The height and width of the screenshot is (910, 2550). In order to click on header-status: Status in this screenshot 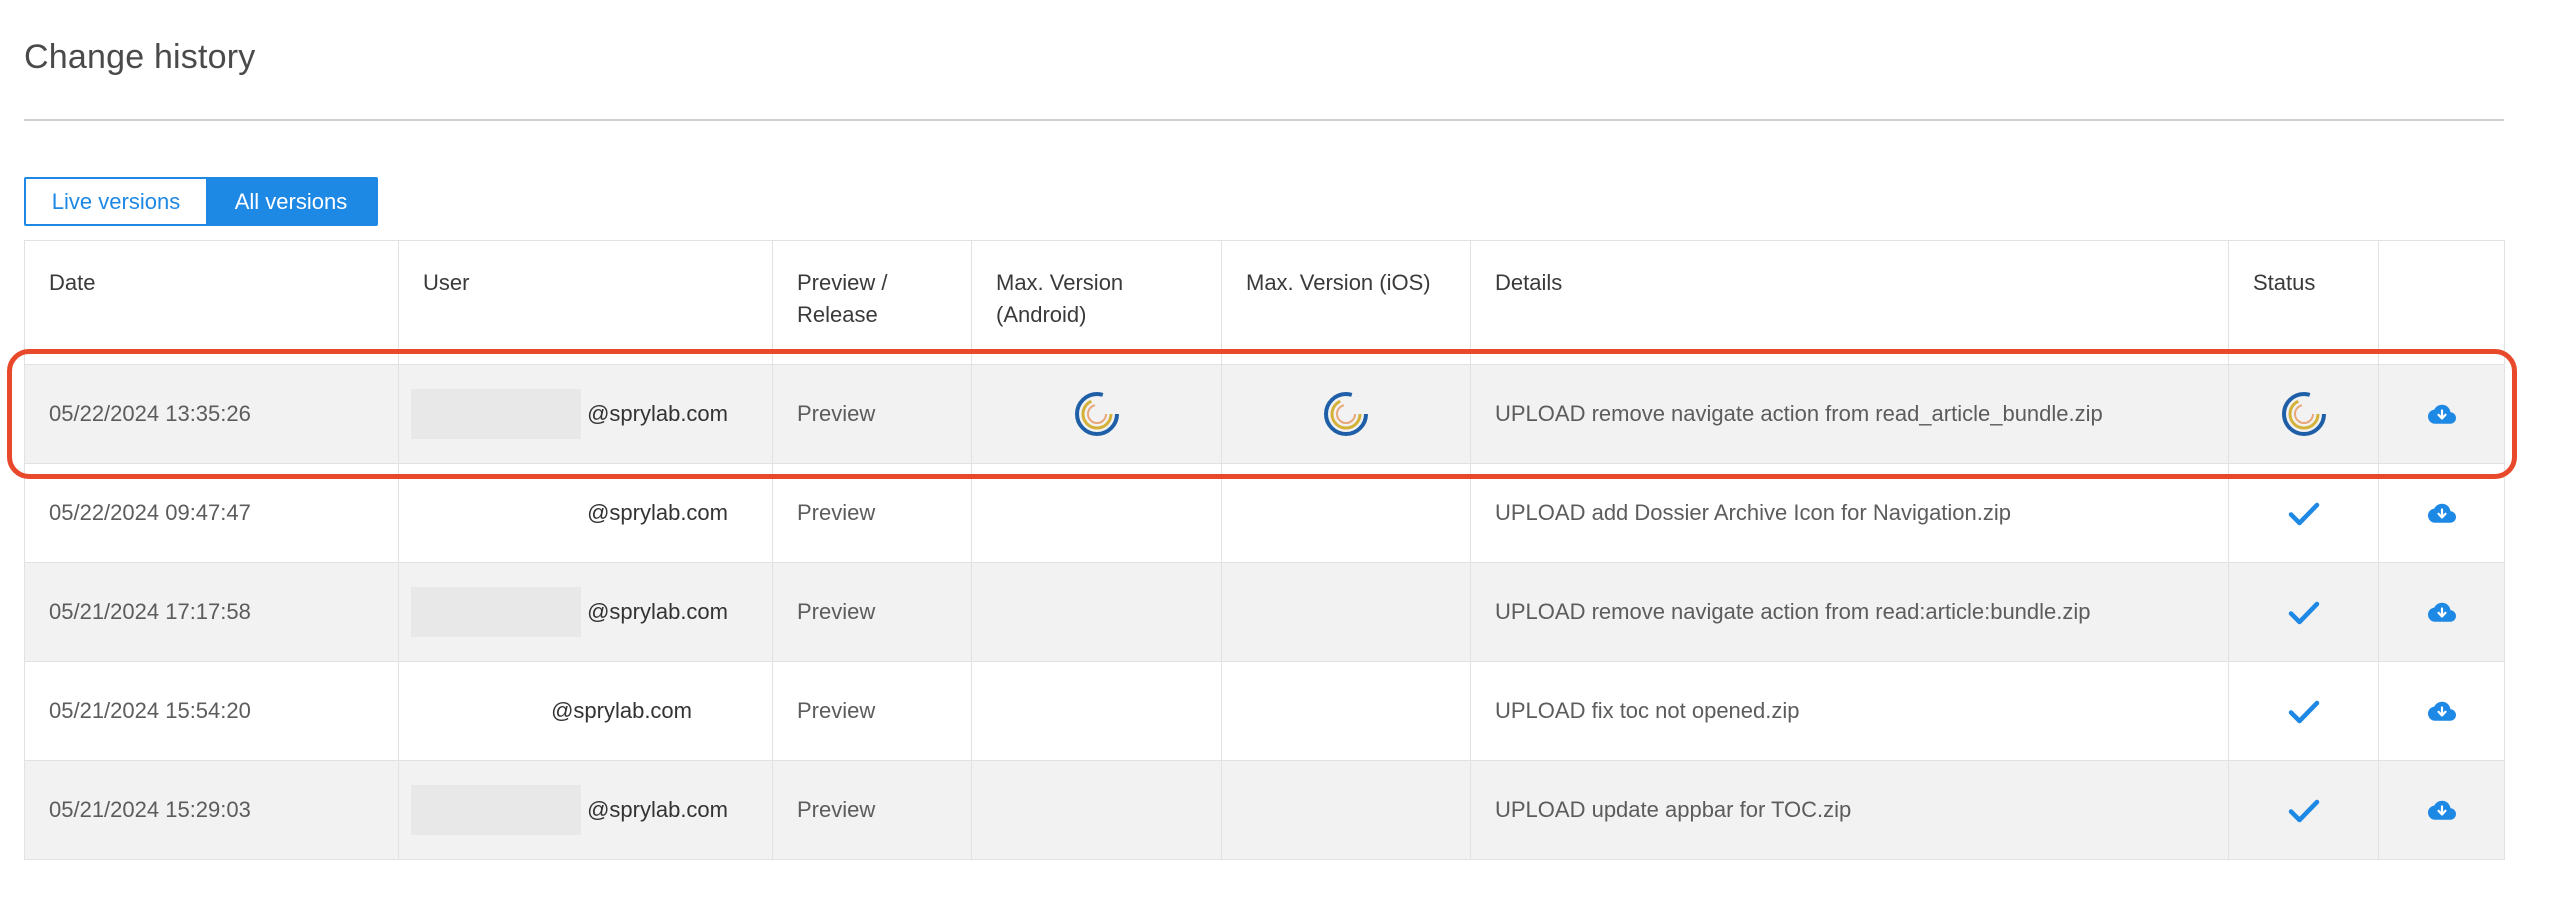, I will do `click(2303, 302)`.